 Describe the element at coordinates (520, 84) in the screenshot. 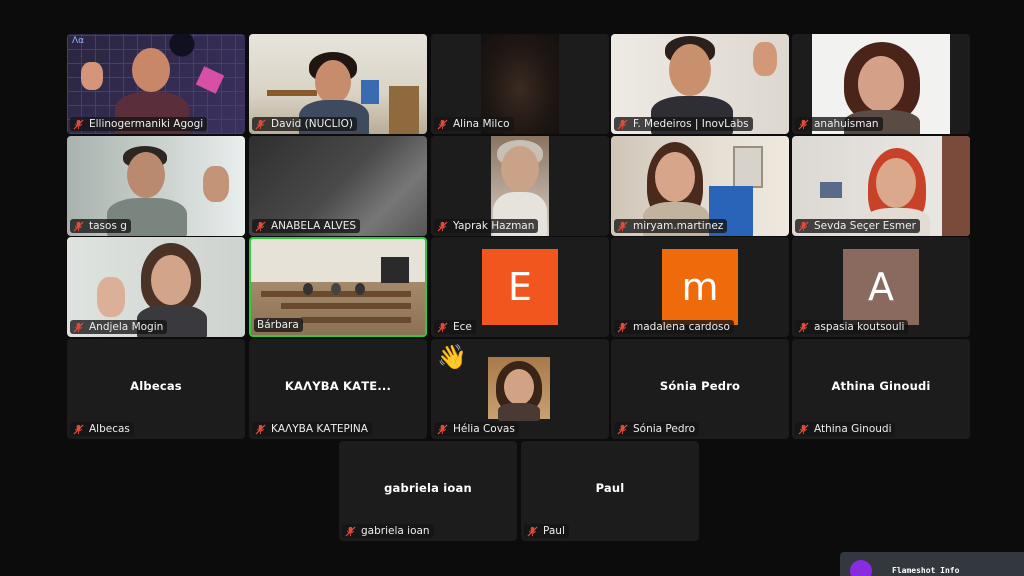

I see `participant-tile: Alina Milco` at that location.